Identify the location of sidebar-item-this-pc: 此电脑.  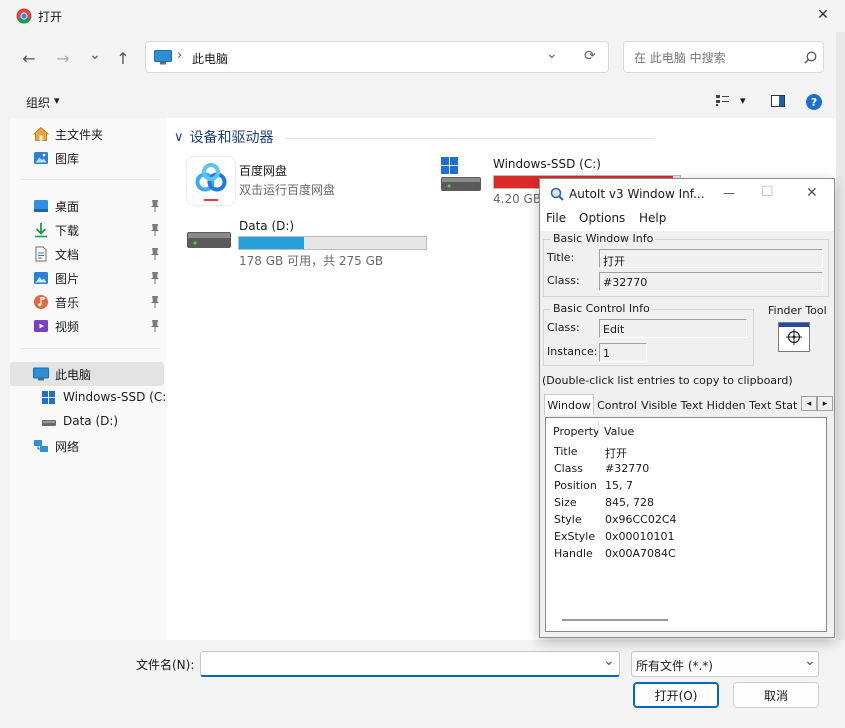
(87, 374).